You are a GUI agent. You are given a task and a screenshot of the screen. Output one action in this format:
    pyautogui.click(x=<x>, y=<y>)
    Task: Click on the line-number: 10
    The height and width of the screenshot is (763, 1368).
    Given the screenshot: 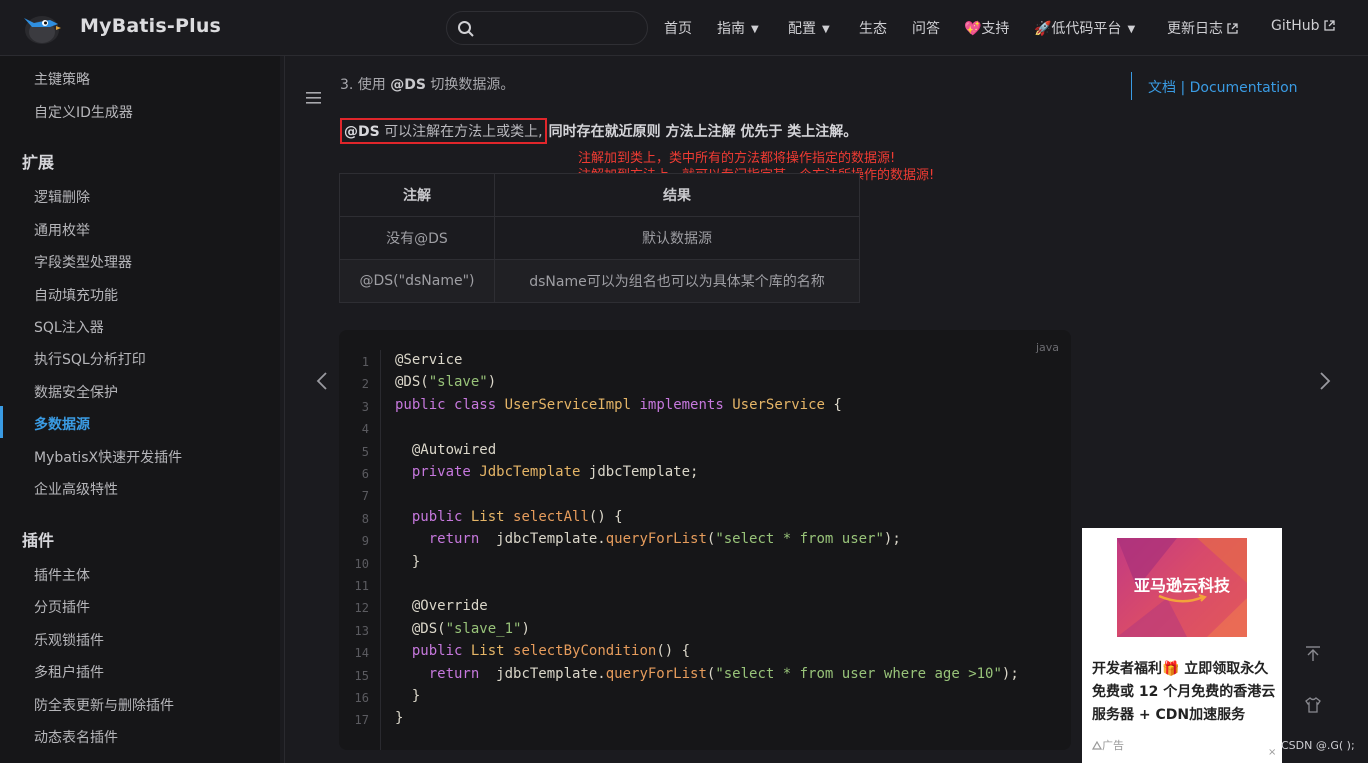 What is the action you would take?
    pyautogui.click(x=361, y=563)
    